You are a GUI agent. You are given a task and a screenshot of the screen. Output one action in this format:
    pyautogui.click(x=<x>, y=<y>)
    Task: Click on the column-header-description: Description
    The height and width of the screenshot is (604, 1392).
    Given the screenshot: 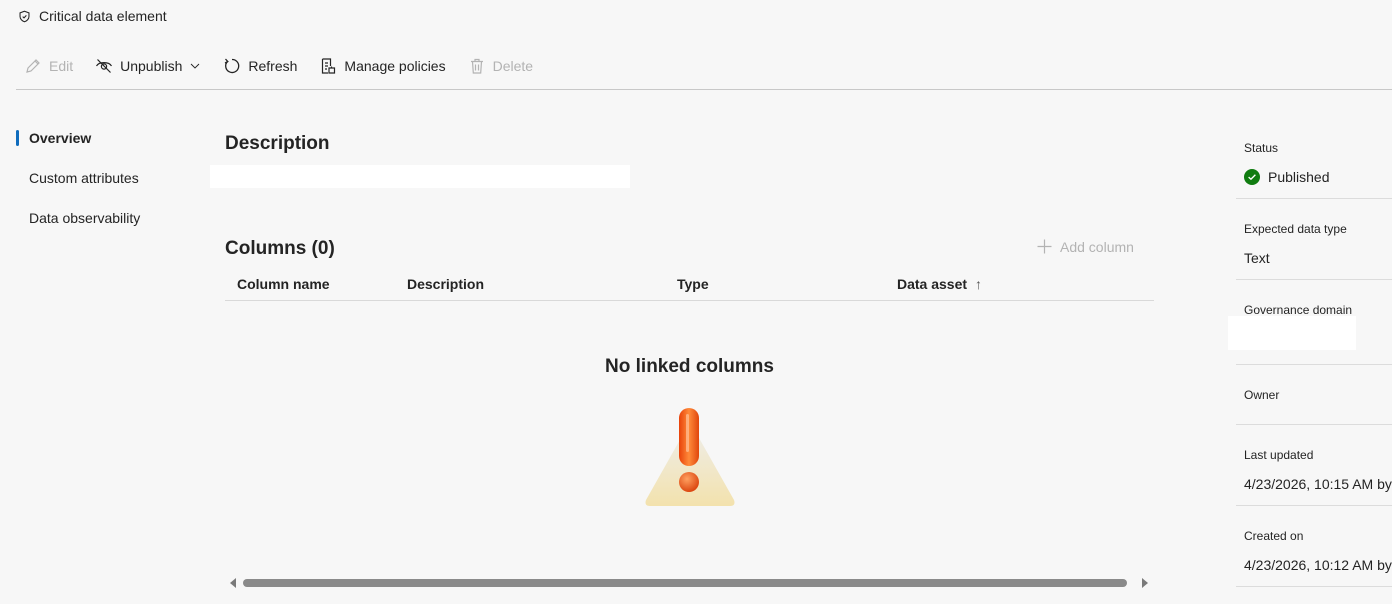 What is the action you would take?
    pyautogui.click(x=445, y=284)
    